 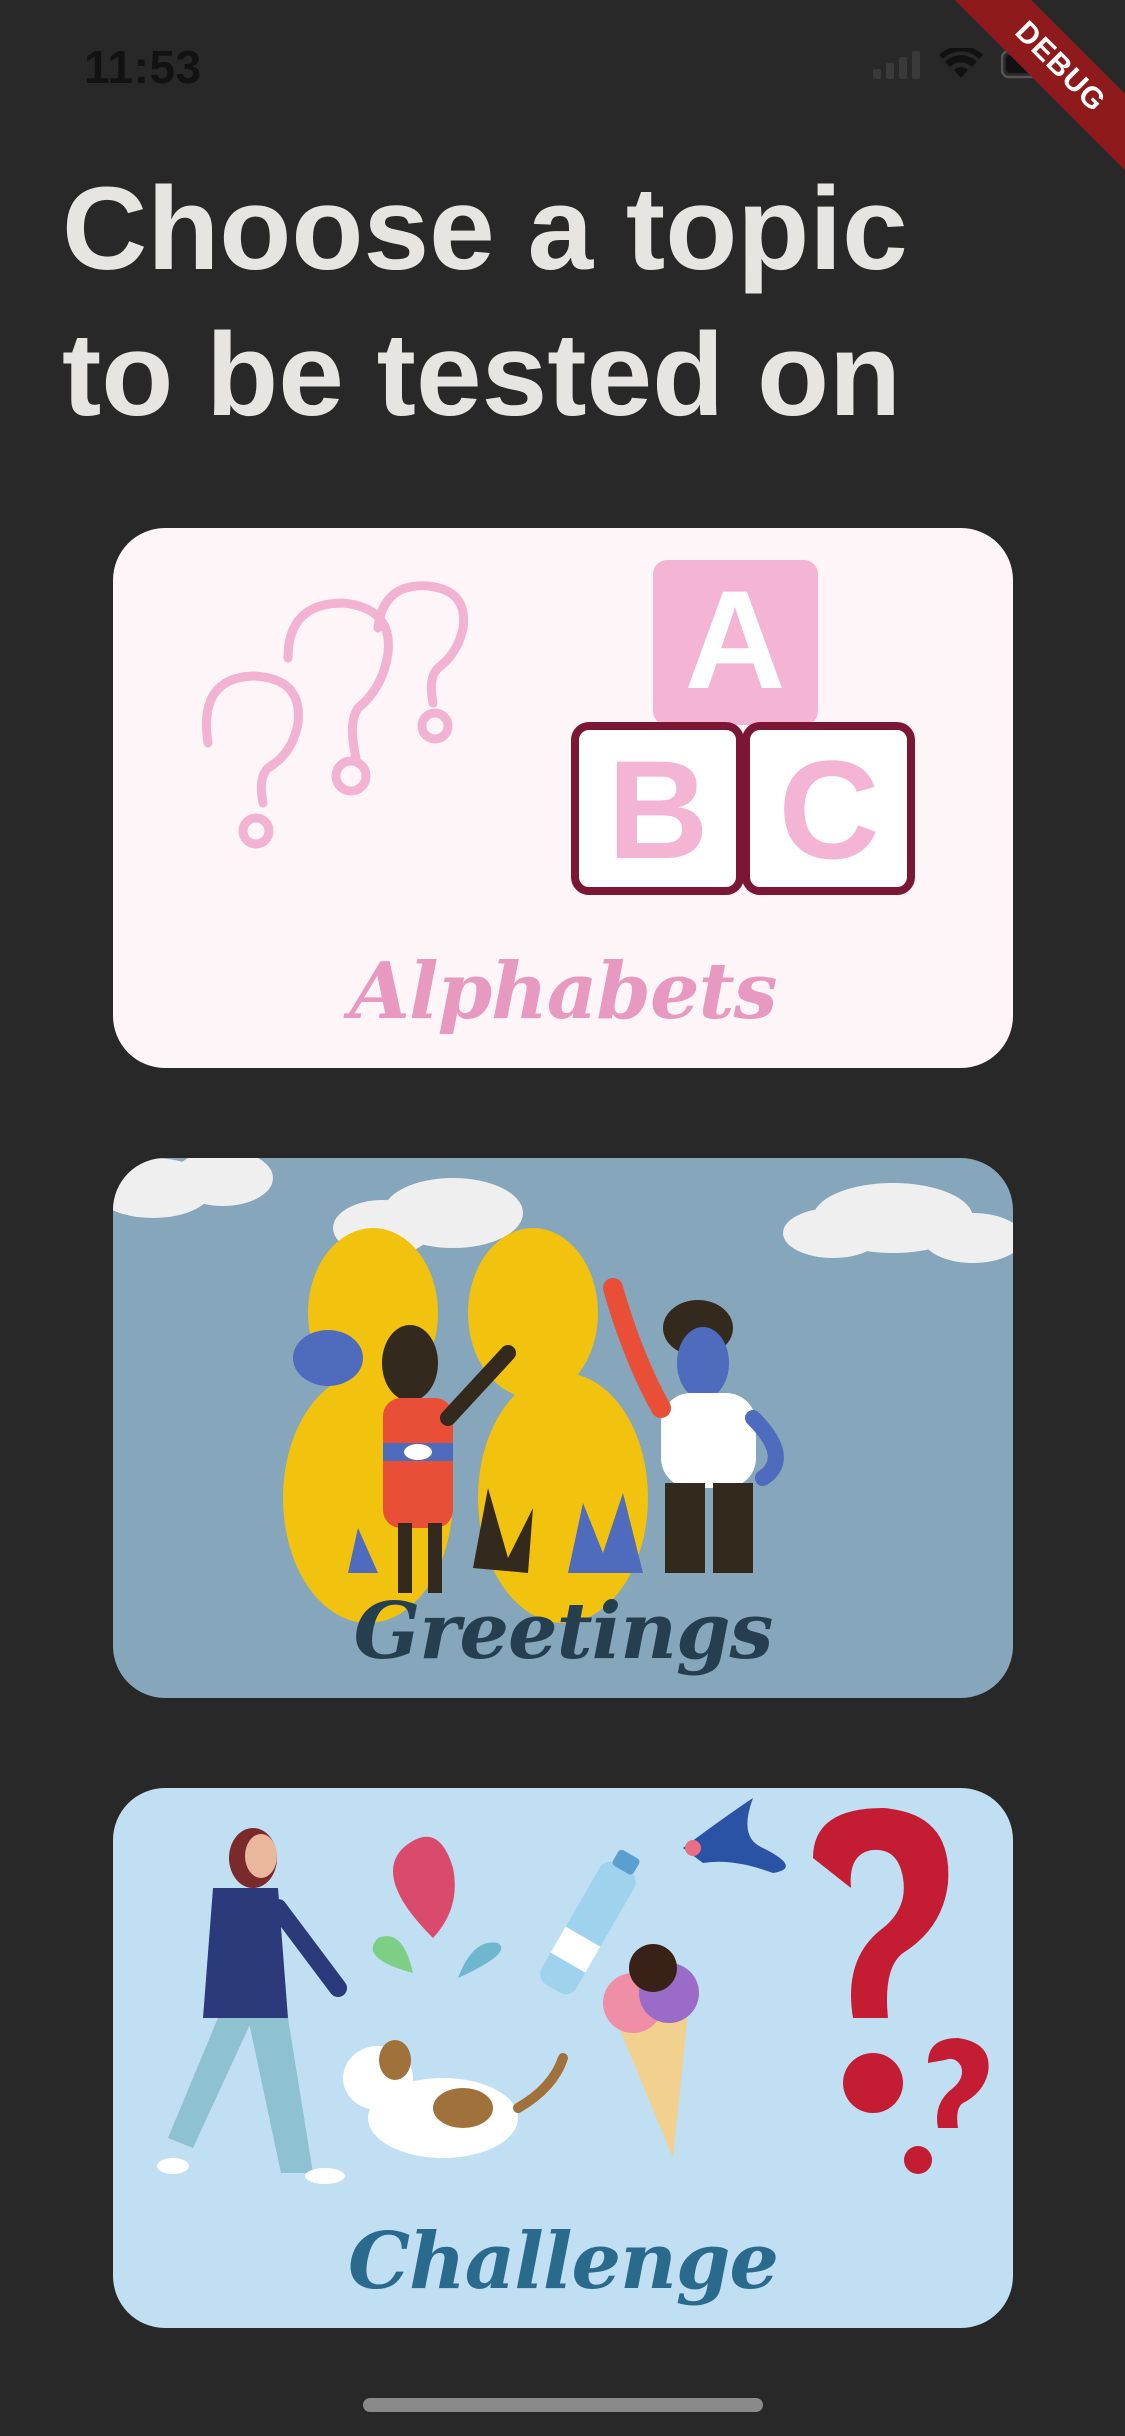 What do you see at coordinates (734, 1835) in the screenshot?
I see `bird-icon` at bounding box center [734, 1835].